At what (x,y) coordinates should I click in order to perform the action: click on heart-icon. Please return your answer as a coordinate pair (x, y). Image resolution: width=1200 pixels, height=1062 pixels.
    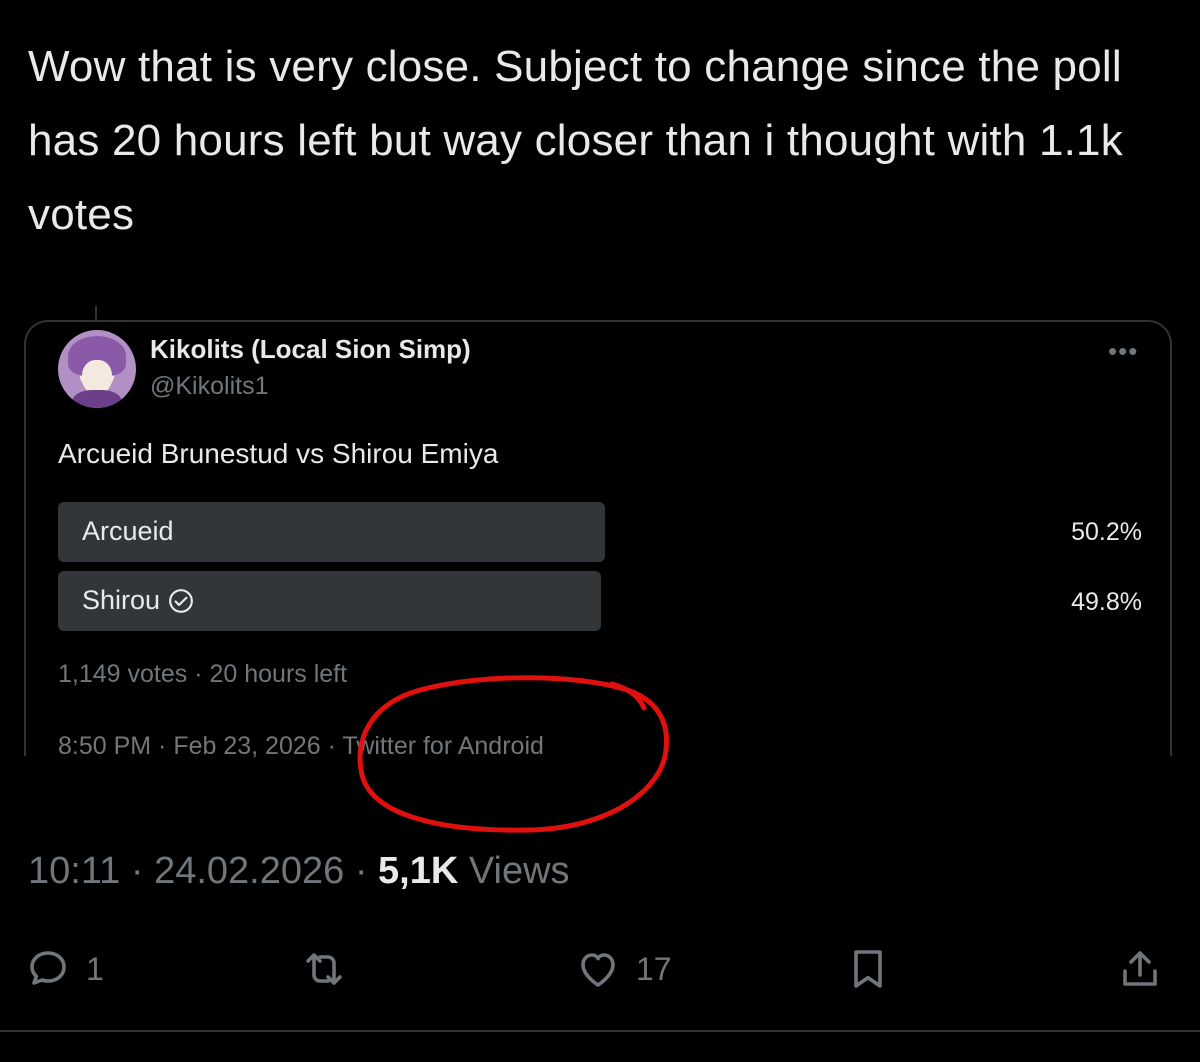
    Looking at the image, I should click on (598, 970).